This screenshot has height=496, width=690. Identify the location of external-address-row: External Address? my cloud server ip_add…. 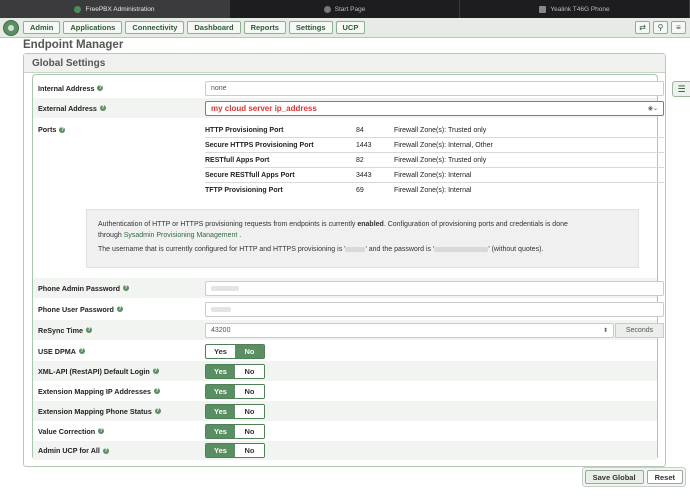
(348, 108).